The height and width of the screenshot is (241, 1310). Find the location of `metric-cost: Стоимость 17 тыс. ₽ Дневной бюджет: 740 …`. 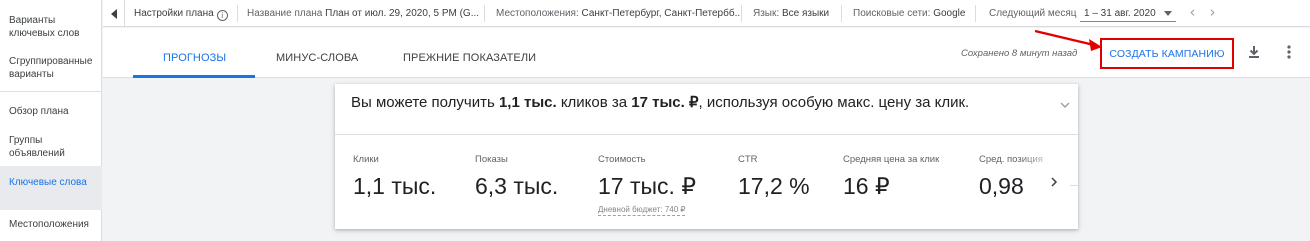

metric-cost: Стоимость 17 тыс. ₽ Дневной бюджет: 740 … is located at coordinates (647, 185).